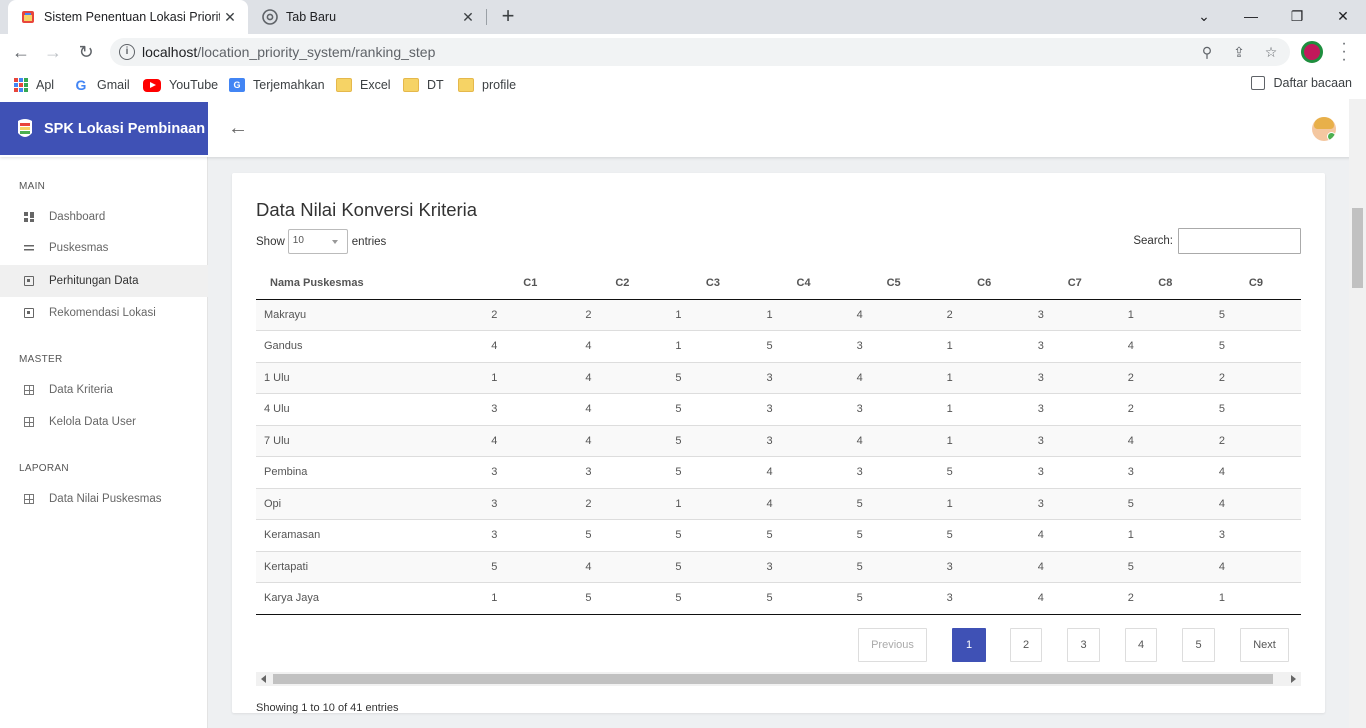 This screenshot has height=728, width=1366. Describe the element at coordinates (892, 645) in the screenshot. I see `pagination-previous: Previous` at that location.